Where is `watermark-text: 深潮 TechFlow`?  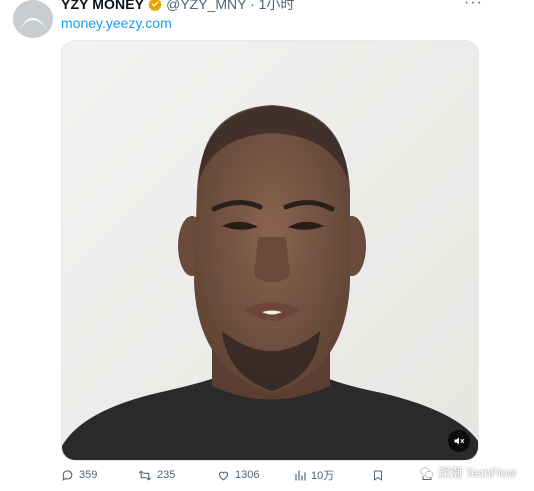 watermark-text: 深潮 TechFlow is located at coordinates (477, 473).